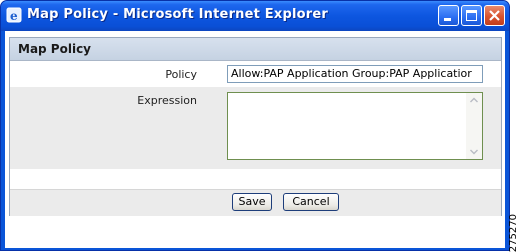  Describe the element at coordinates (448, 15) in the screenshot. I see `minimize-button` at that location.